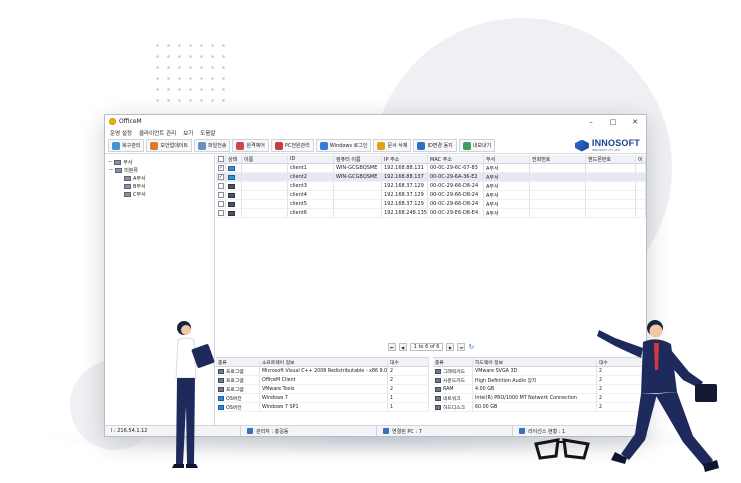 This screenshot has width=741, height=483. Describe the element at coordinates (159, 186) in the screenshot. I see `tree-item-dept-b: B부서` at that location.